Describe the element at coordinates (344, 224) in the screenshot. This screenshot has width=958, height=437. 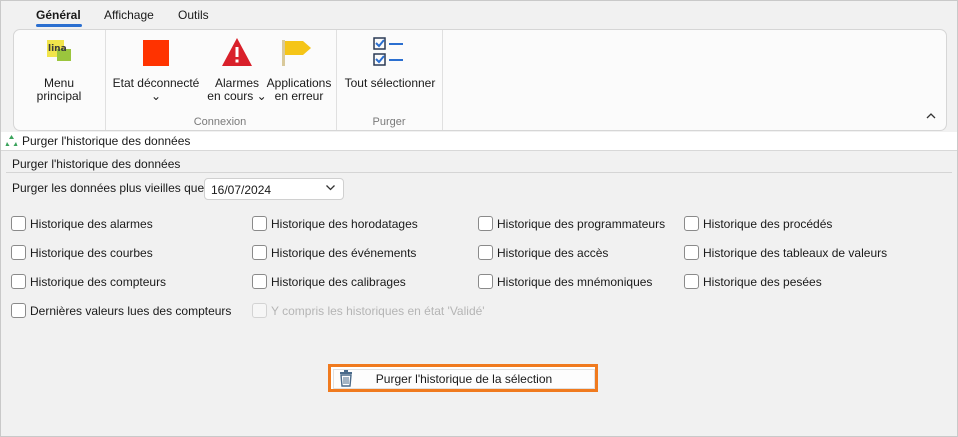
I see `checkbox-label: Historique des horodatages` at that location.